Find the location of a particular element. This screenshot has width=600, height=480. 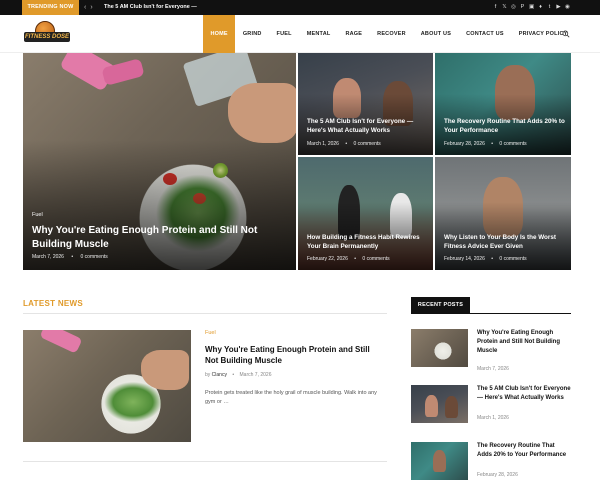

facebook-icon: f is located at coordinates (495, 7).